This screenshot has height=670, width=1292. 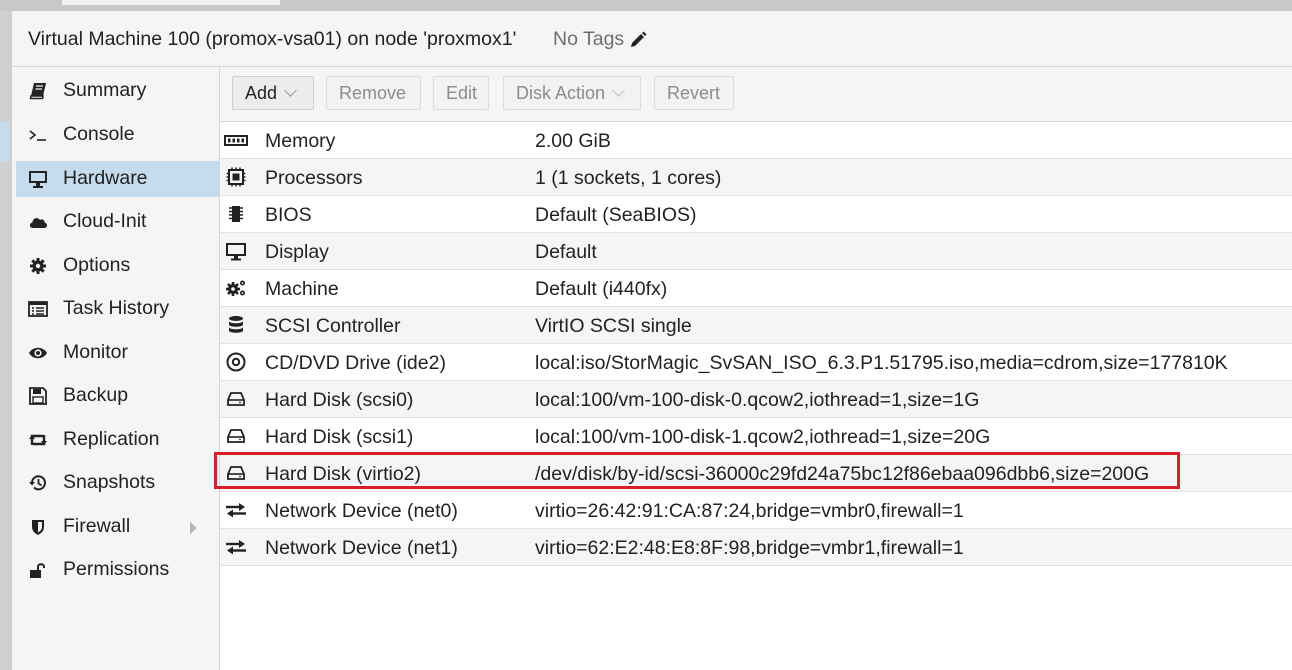 I want to click on sidebar-item-cloud-init: Cloud-Init, so click(x=117, y=222).